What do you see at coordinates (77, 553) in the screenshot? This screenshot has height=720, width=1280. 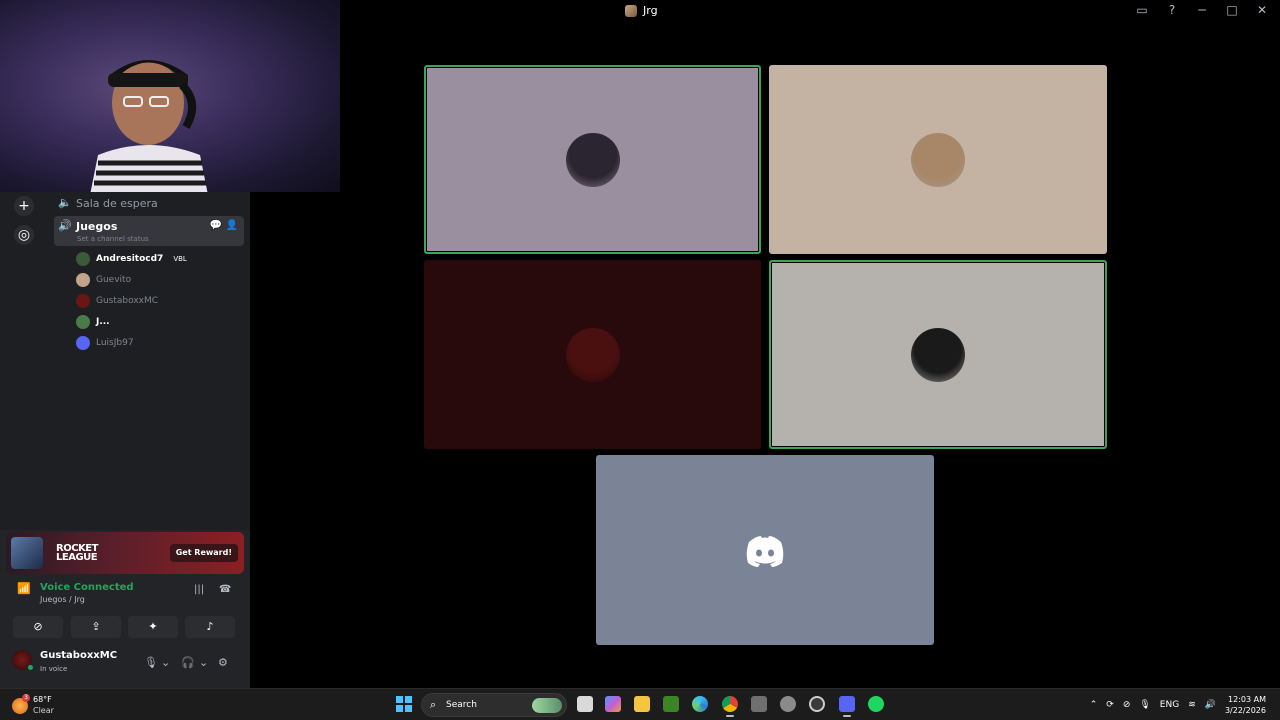 I see `game-logo: ROCKET LEAGUE` at bounding box center [77, 553].